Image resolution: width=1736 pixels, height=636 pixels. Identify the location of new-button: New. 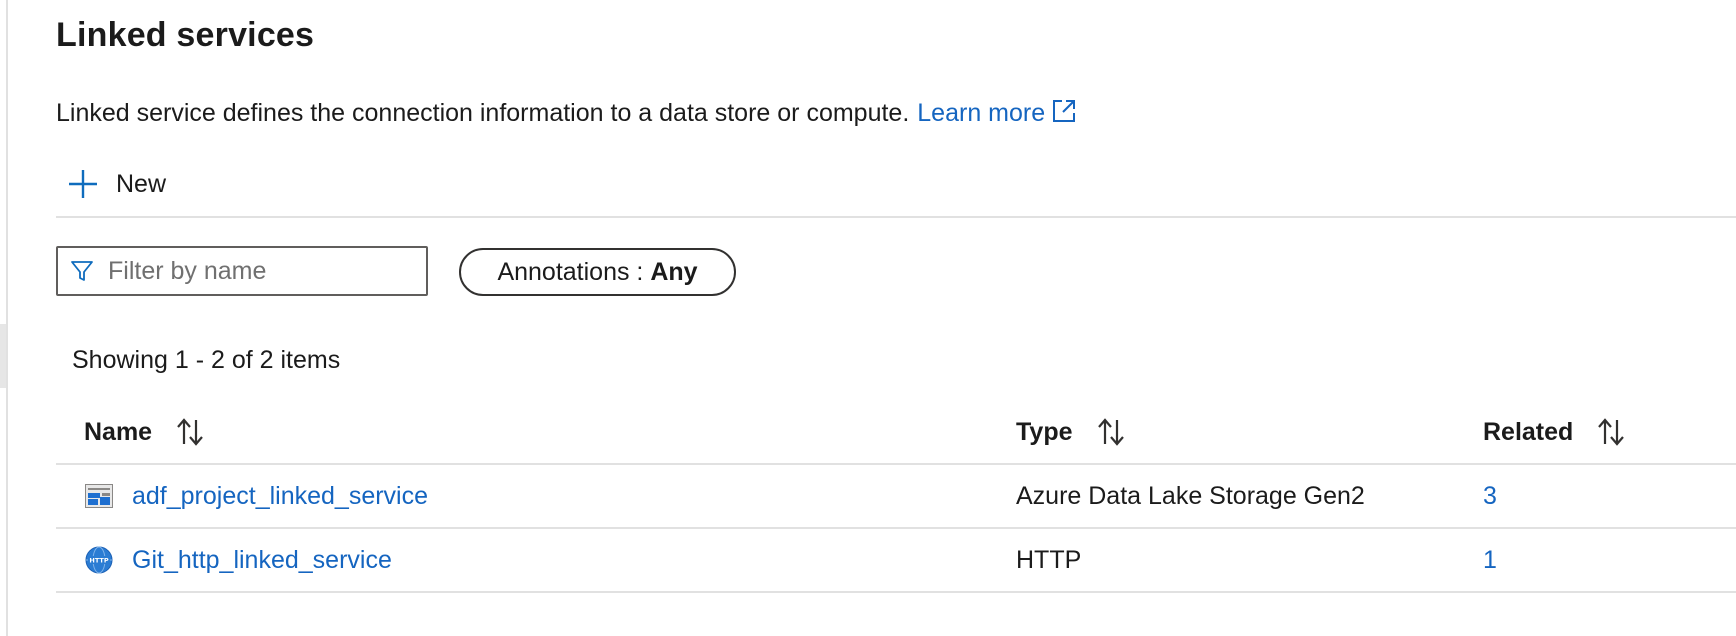
(117, 184).